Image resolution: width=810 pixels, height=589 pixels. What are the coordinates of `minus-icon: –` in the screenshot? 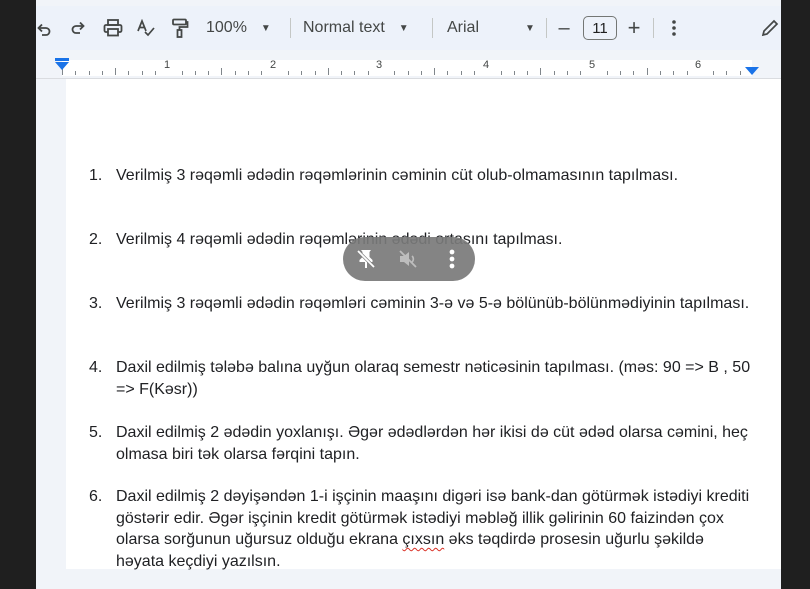 It's located at (564, 27).